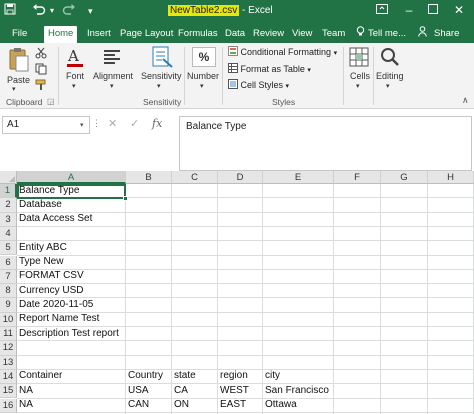 This screenshot has width=474, height=414. What do you see at coordinates (134, 124) in the screenshot?
I see `enter-icon: ✓` at bounding box center [134, 124].